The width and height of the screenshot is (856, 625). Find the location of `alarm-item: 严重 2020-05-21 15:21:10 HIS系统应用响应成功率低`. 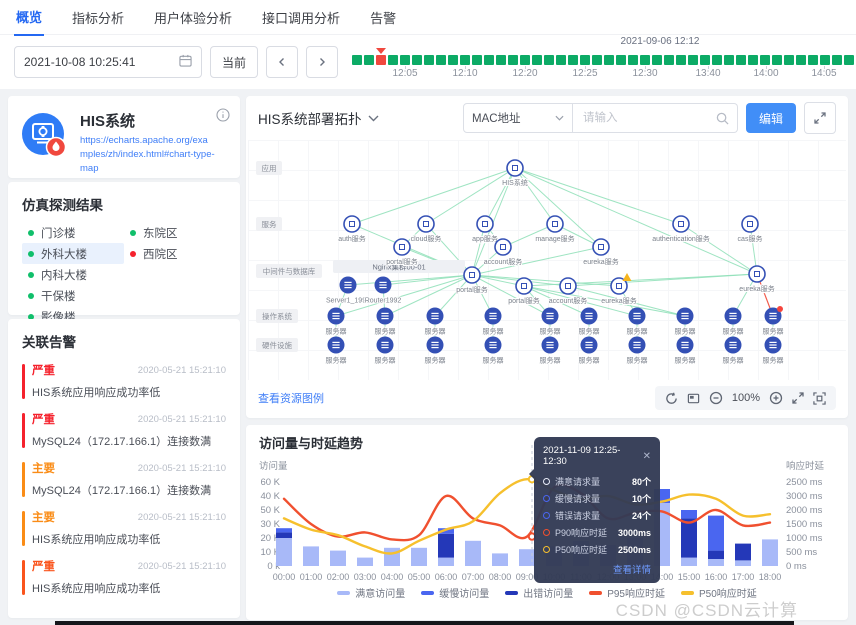

alarm-item: 严重 2020-05-21 15:21:10 HIS系统应用响应成功率低 is located at coordinates (124, 381).